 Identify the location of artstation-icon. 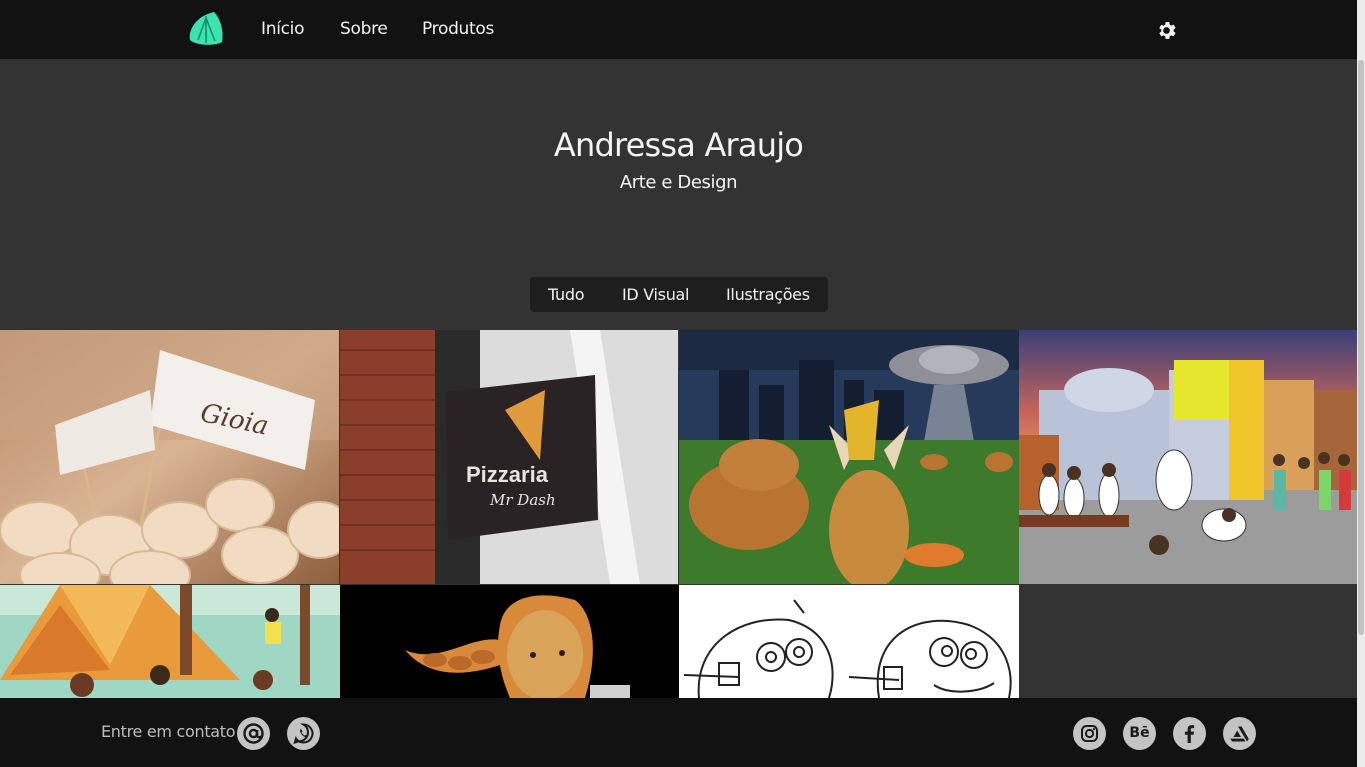
(1239, 734).